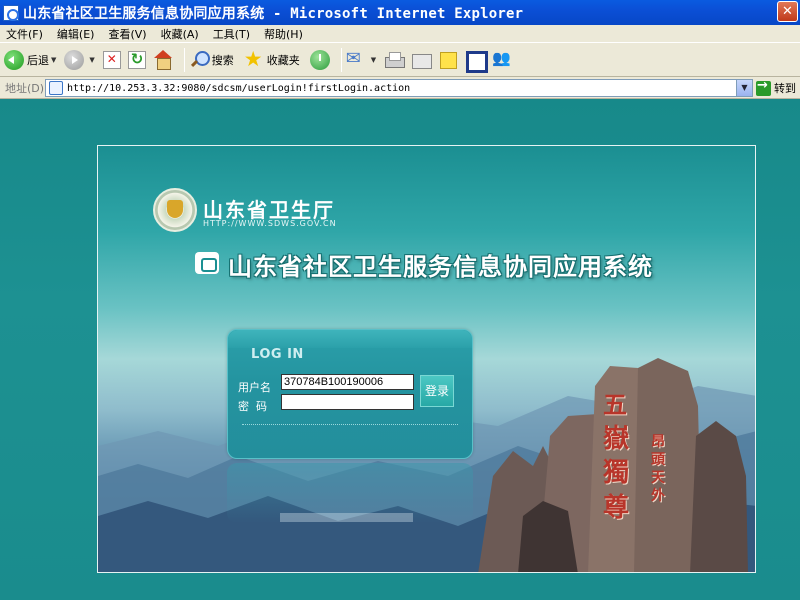 This screenshot has height=600, width=800. I want to click on address-field: ▼, so click(399, 88).